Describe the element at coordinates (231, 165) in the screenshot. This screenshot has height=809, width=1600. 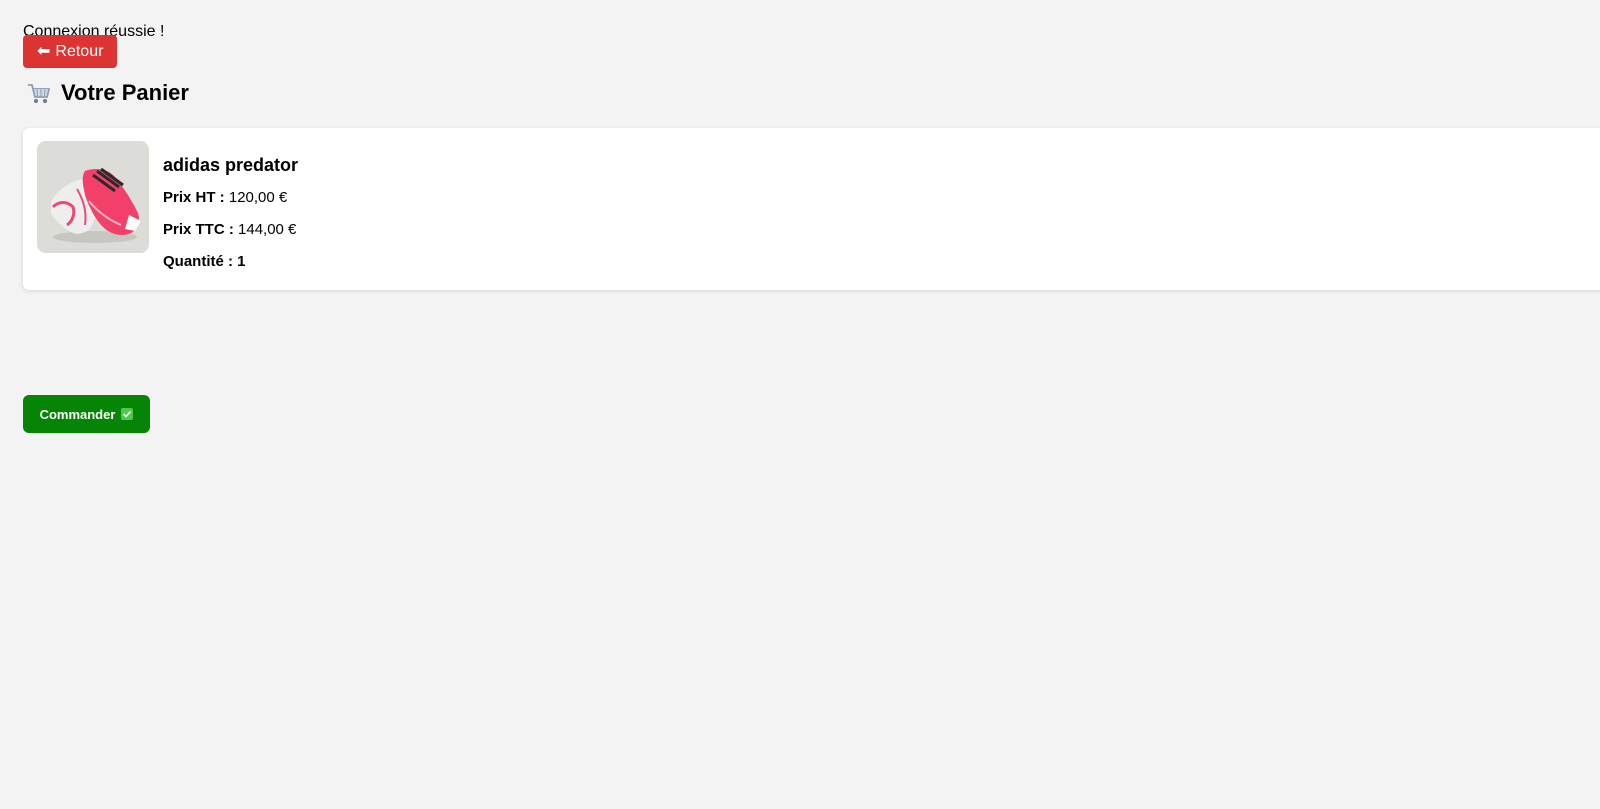
I see `product-name: adidas predator` at that location.